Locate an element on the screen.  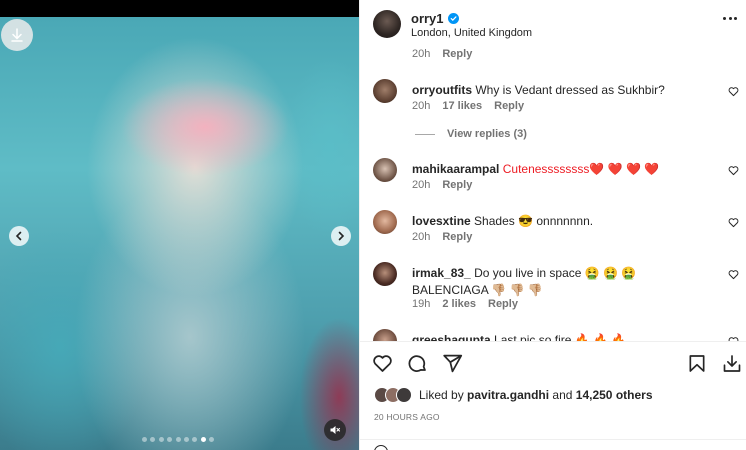
carousel-next-button is located at coordinates (341, 236).